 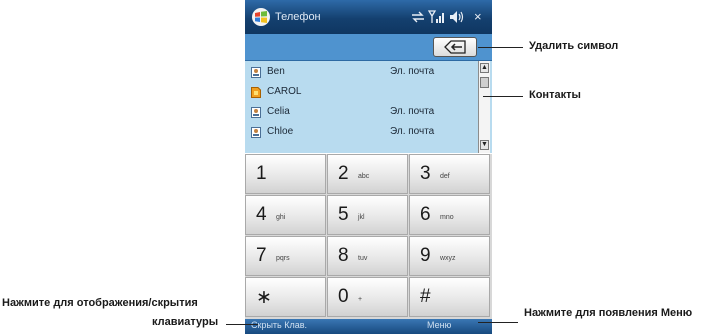 What do you see at coordinates (285, 174) in the screenshot?
I see `key-1: 1` at bounding box center [285, 174].